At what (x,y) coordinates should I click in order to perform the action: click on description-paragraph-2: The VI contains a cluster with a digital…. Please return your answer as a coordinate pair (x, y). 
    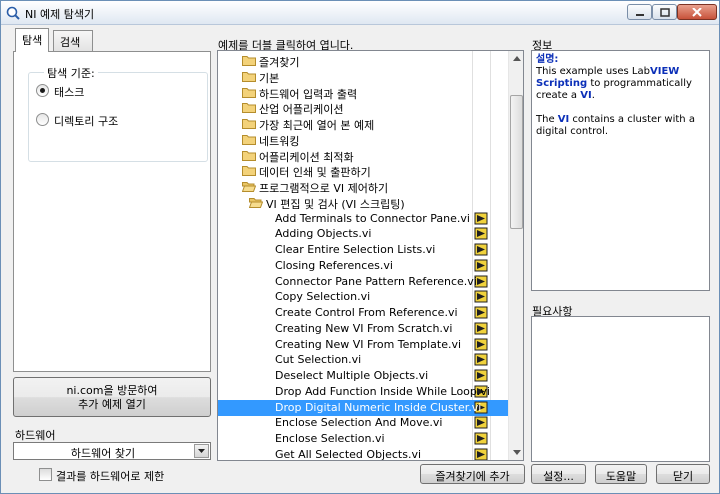
    Looking at the image, I should click on (620, 126).